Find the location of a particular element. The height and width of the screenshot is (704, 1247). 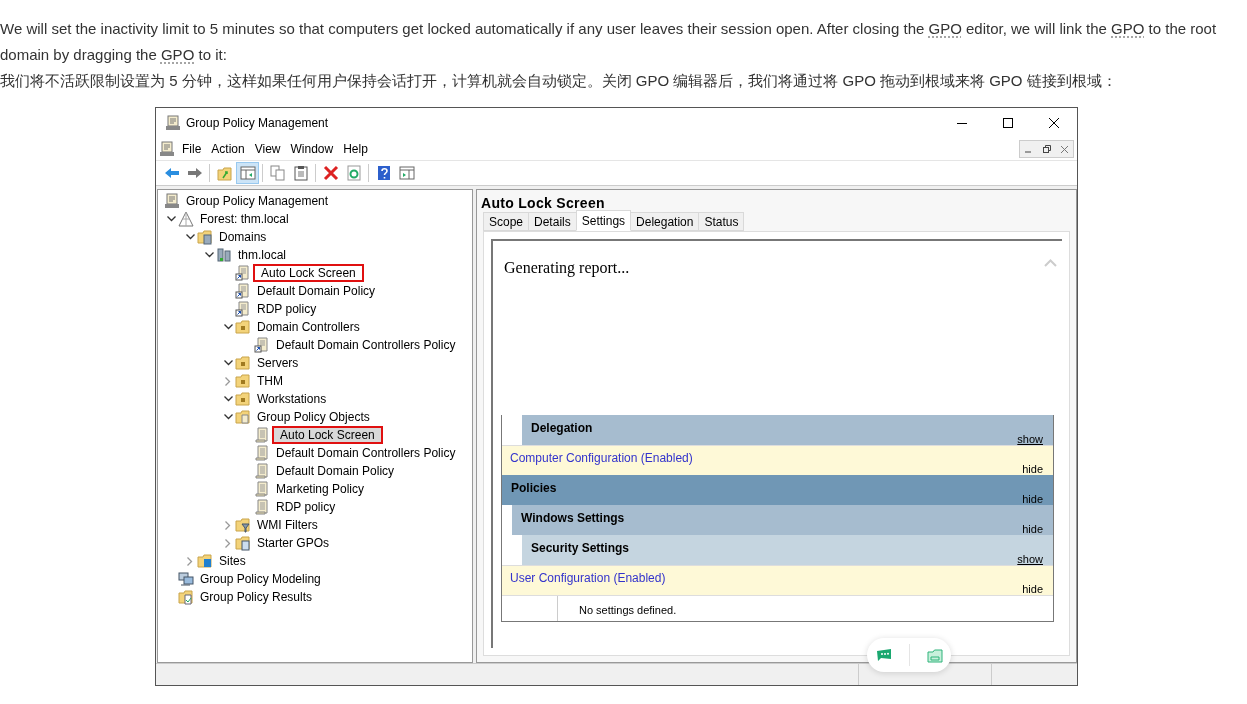

tree-item: WMI Filters is located at coordinates (287, 525).